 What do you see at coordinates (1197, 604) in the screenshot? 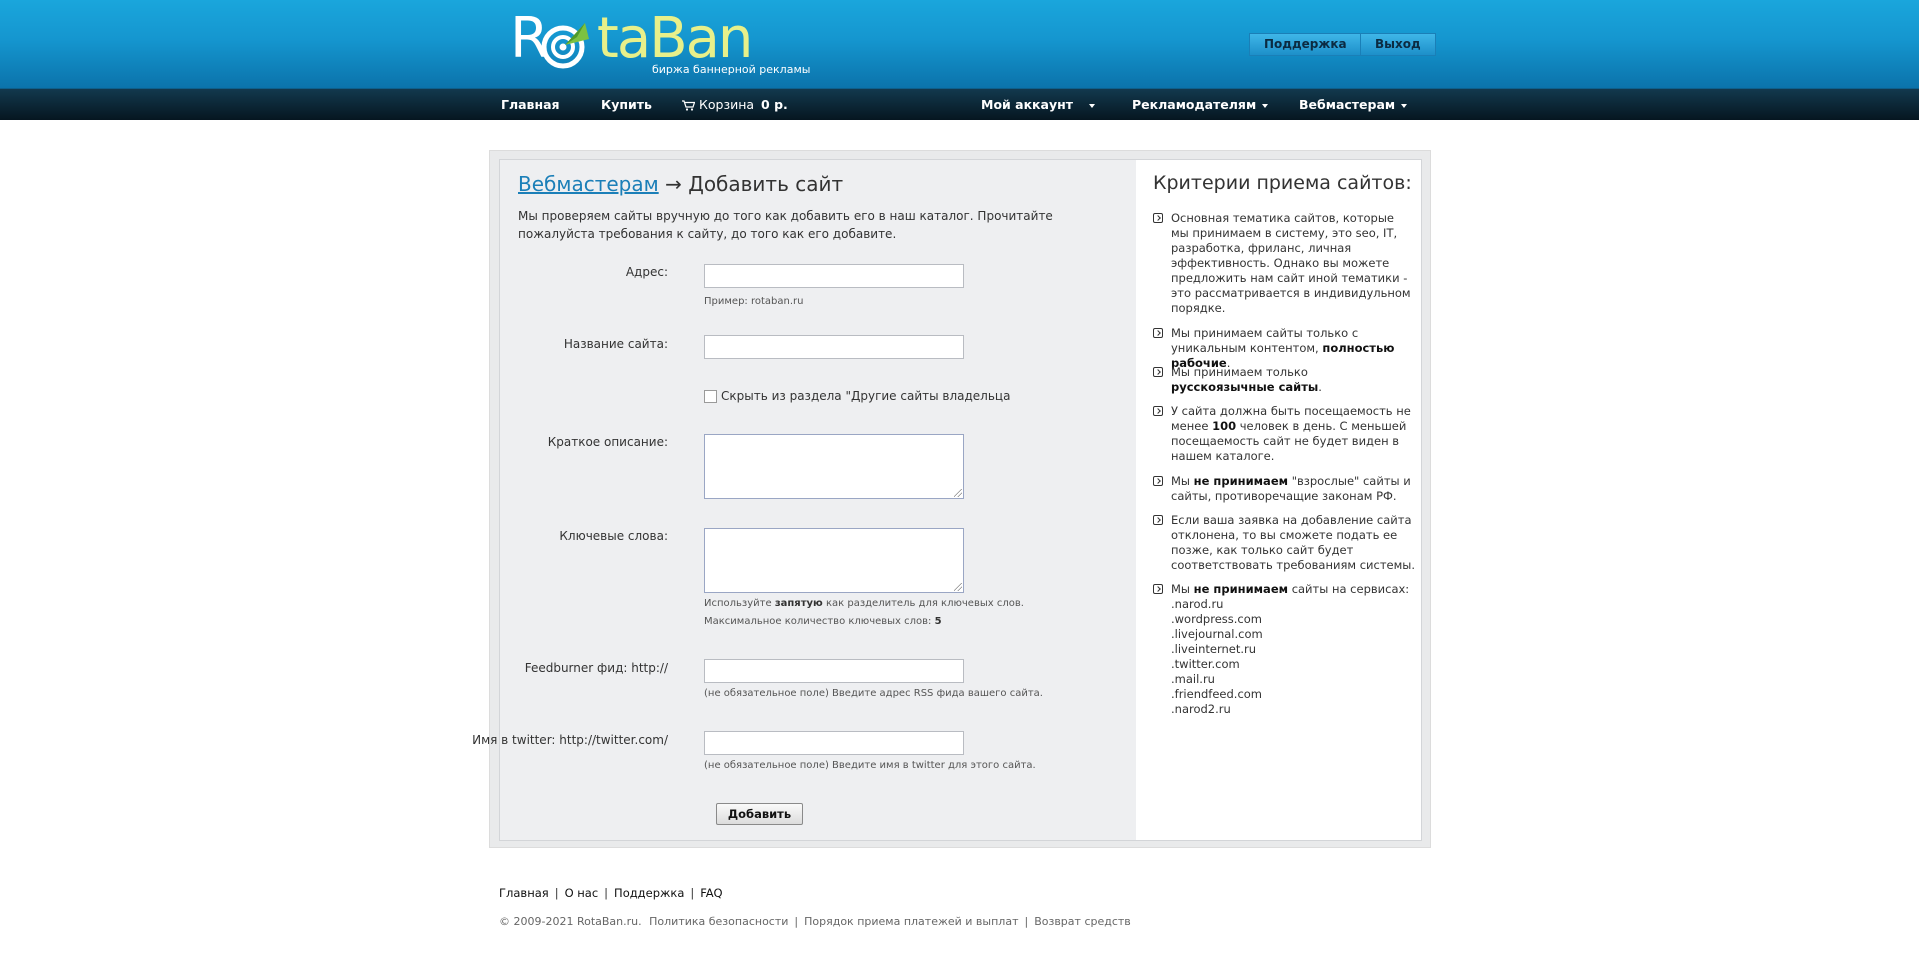
I see `list-item: .narod.ru` at bounding box center [1197, 604].